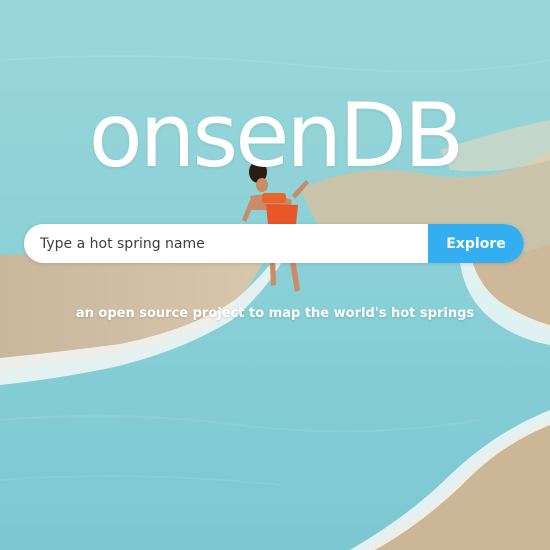  I want to click on search-input, so click(226, 243).